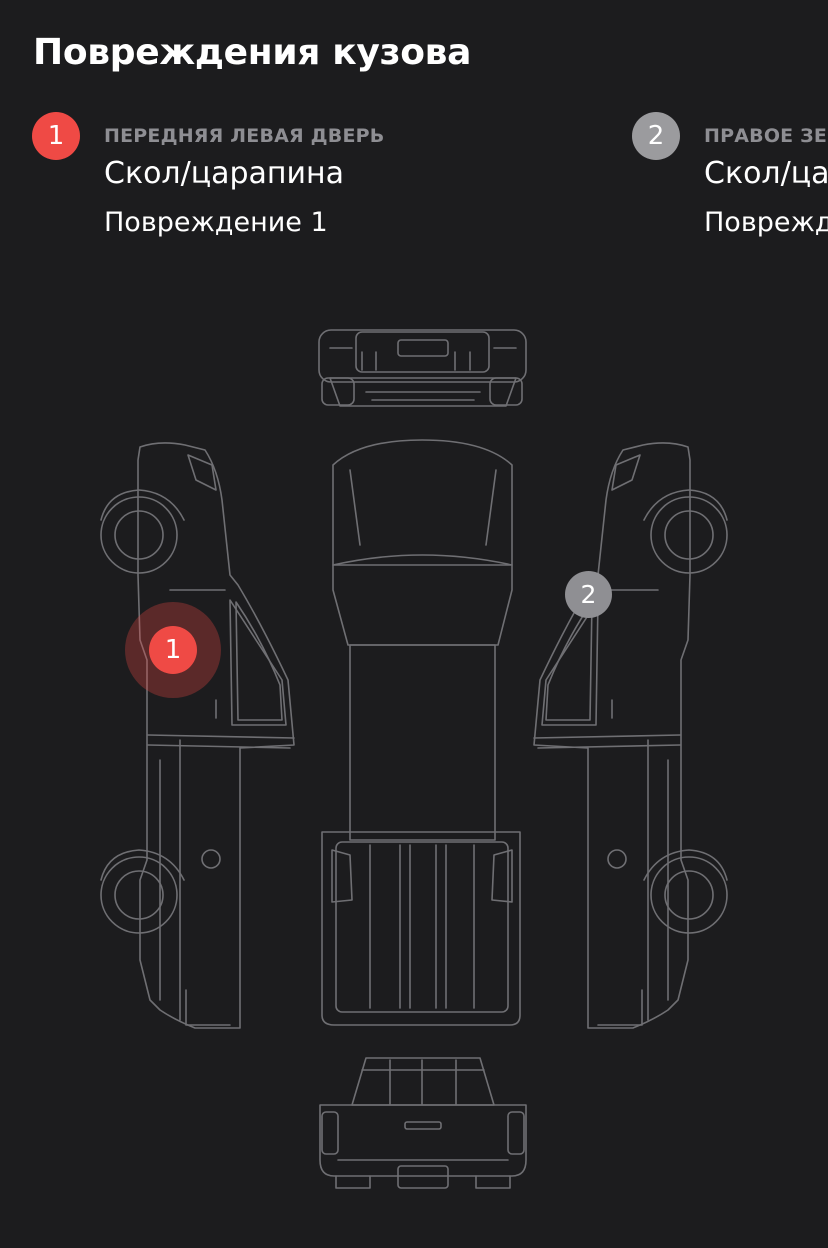  I want to click on damage-number-badge: 2, so click(656, 136).